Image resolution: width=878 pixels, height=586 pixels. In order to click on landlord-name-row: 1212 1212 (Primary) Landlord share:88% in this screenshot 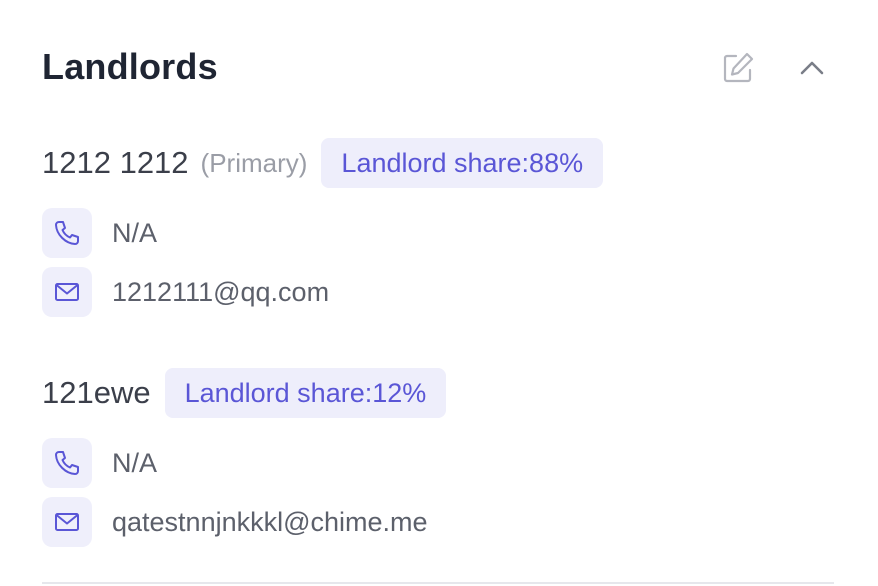, I will do `click(438, 163)`.